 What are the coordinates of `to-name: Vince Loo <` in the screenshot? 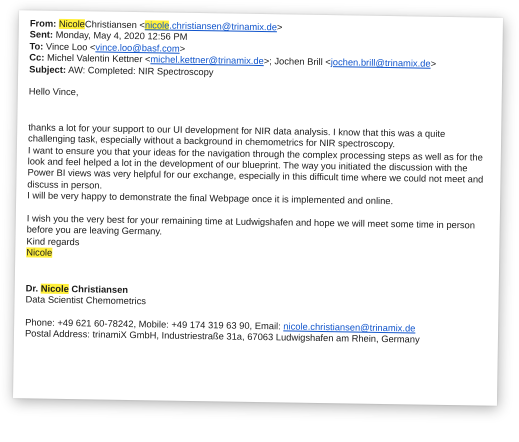 It's located at (70, 47).